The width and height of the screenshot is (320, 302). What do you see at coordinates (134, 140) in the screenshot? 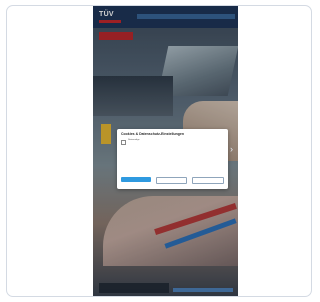
I see `cookie-option-label: Notwendige` at bounding box center [134, 140].